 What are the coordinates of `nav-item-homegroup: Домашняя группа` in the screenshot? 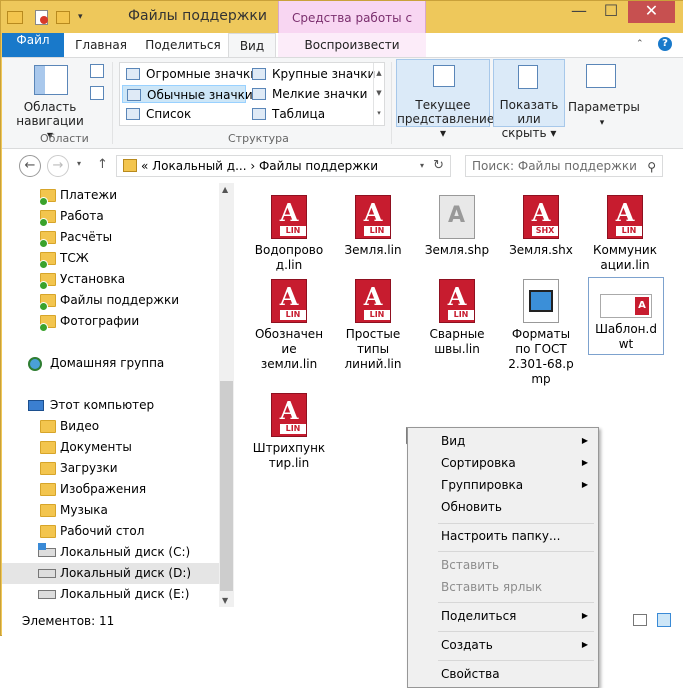 It's located at (111, 363).